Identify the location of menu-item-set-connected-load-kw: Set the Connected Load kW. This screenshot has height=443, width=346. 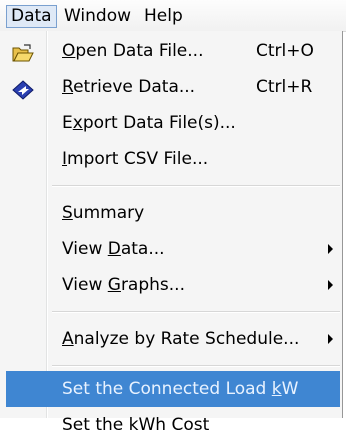
(173, 389).